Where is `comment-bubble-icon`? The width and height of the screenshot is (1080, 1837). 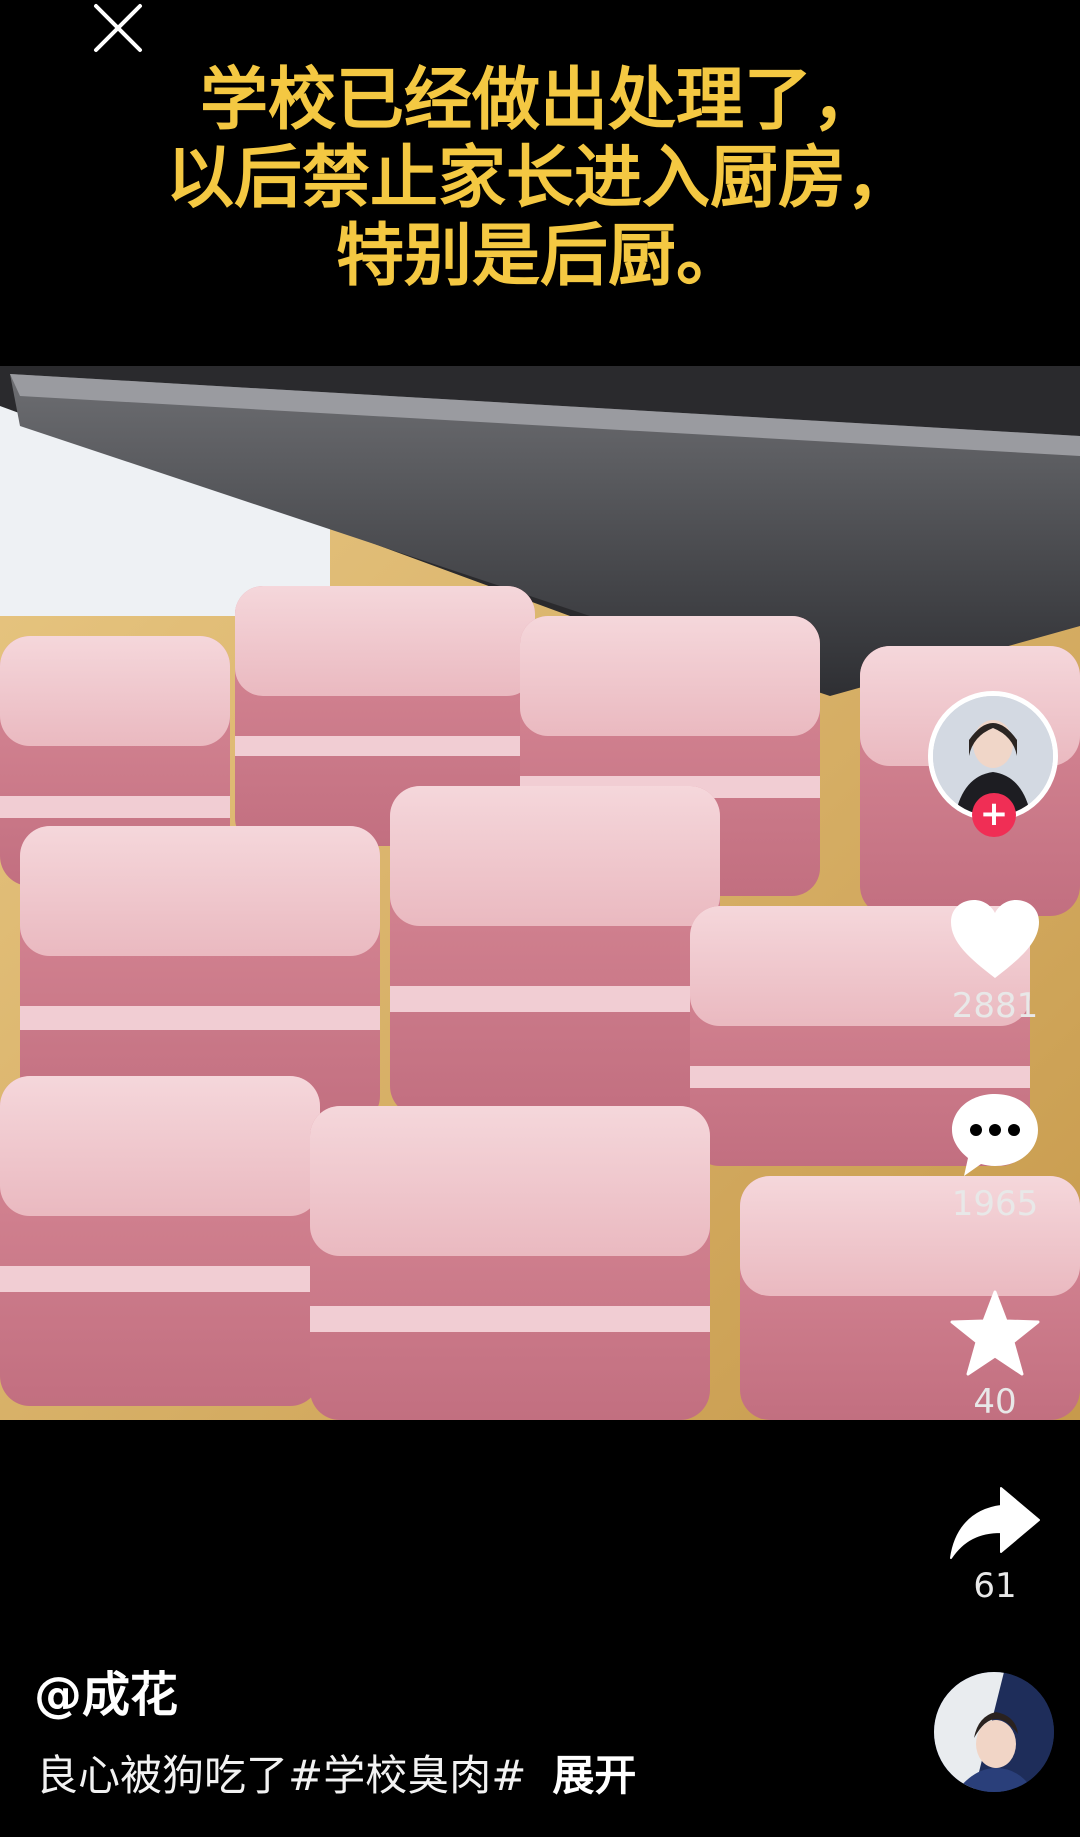 comment-bubble-icon is located at coordinates (995, 1135).